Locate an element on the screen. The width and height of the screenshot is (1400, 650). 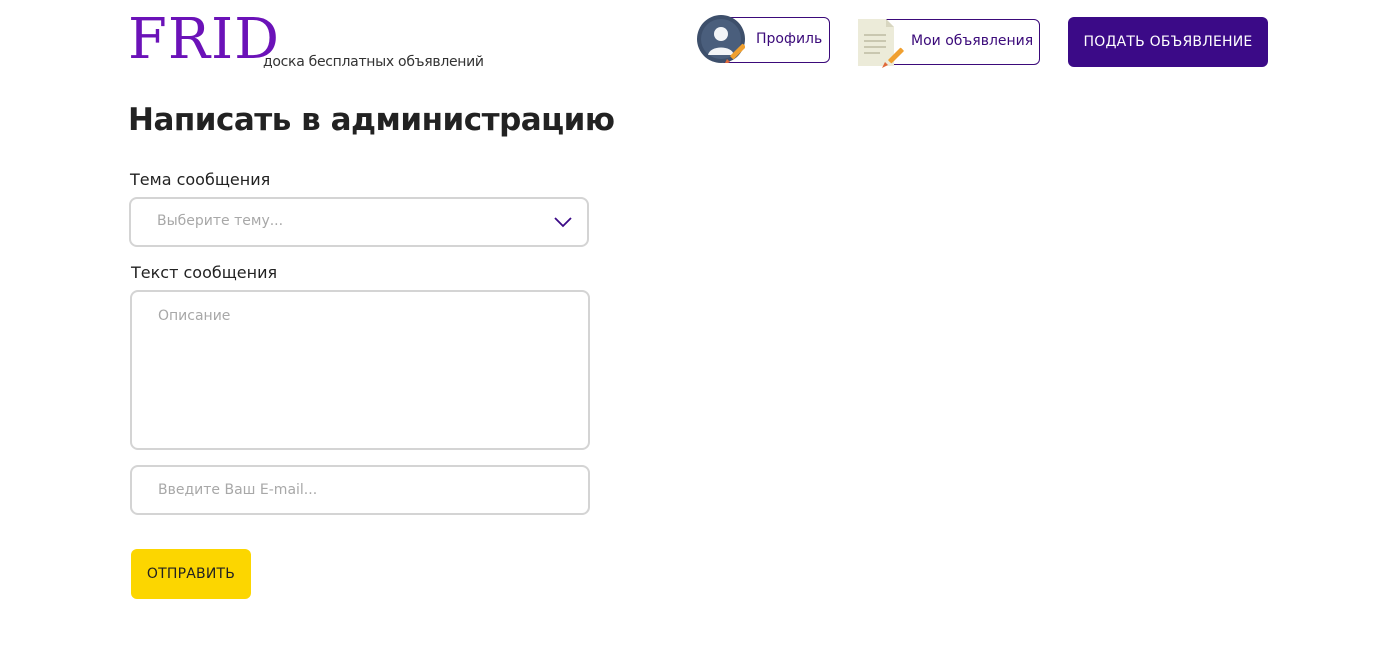
page-title: Написать в администрацию is located at coordinates (371, 120).